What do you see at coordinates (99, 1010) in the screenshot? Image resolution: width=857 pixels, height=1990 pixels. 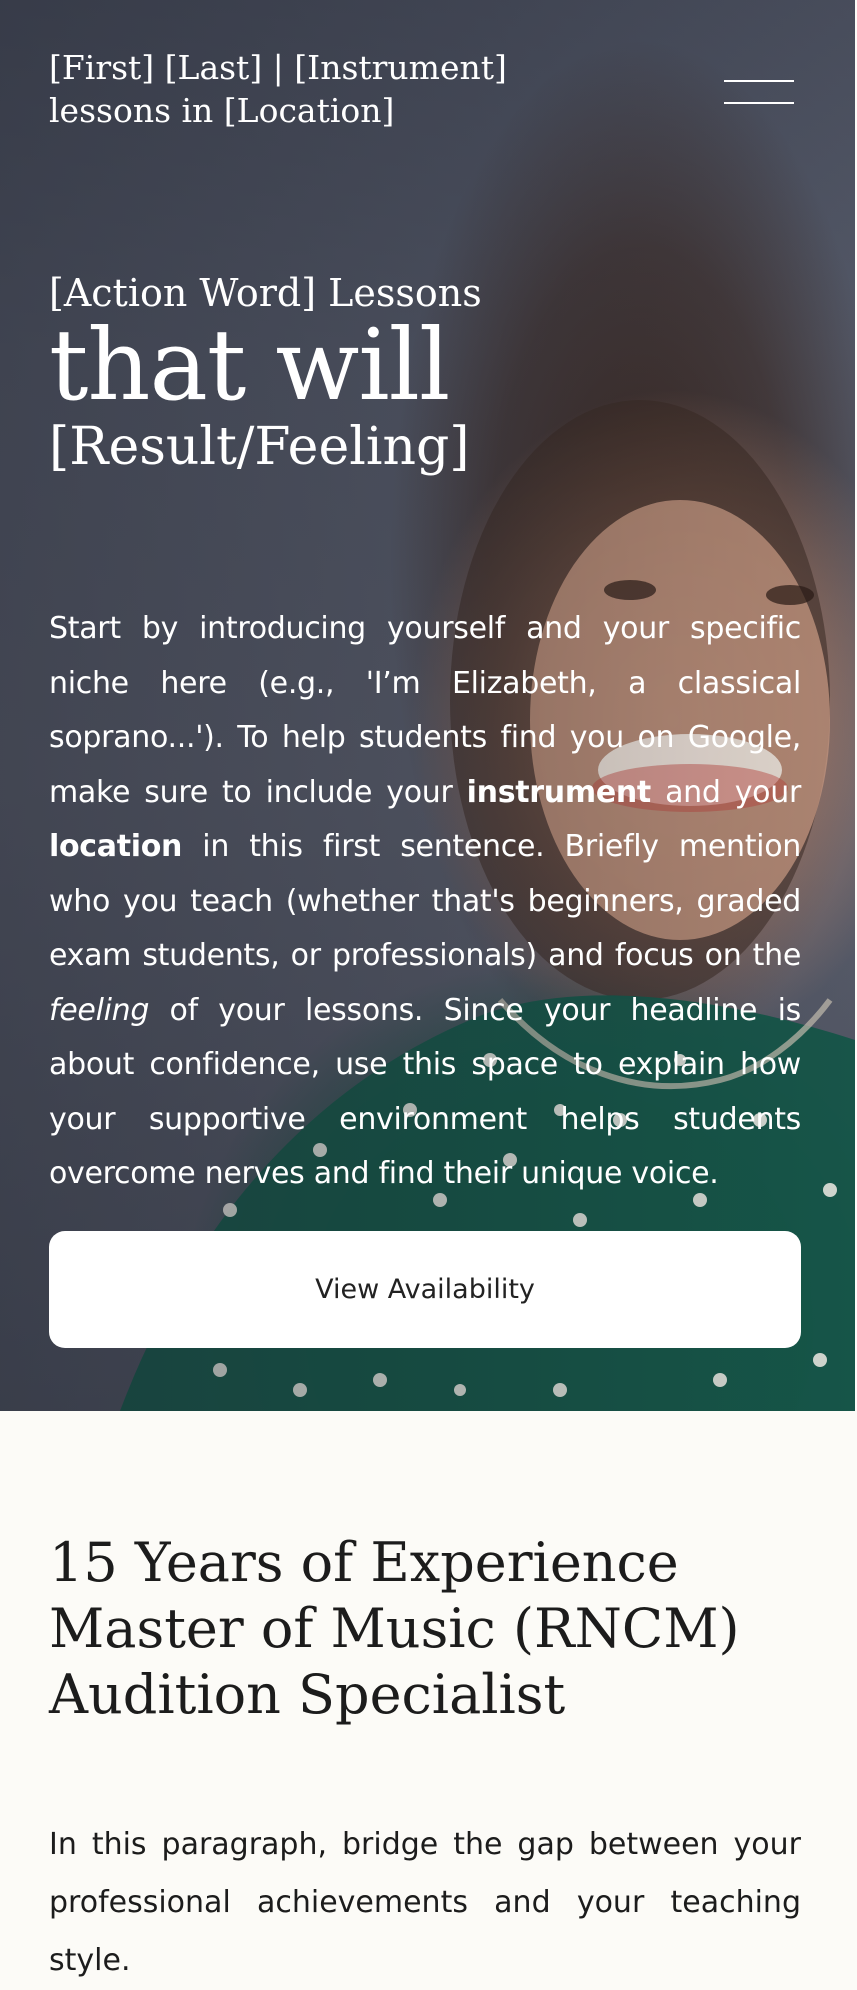 I see `intro-emphasis-feeling: feeling` at bounding box center [99, 1010].